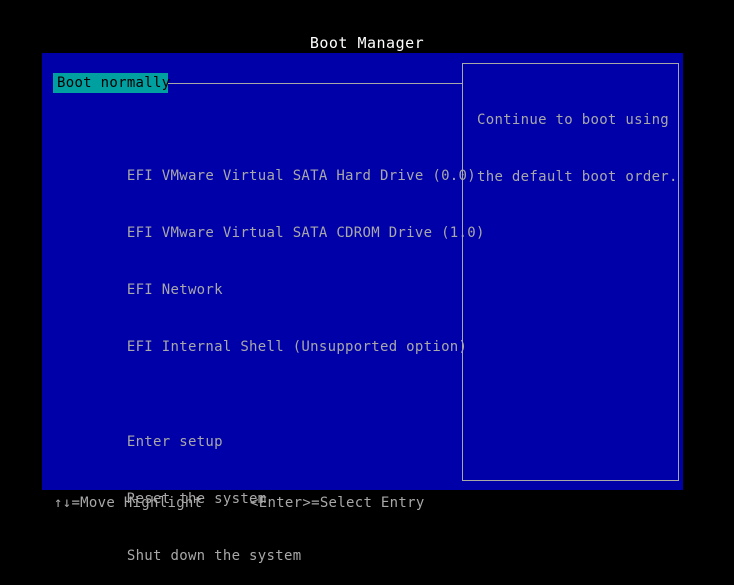 The height and width of the screenshot is (585, 734). What do you see at coordinates (315, 83) in the screenshot?
I see `help-connector-line` at bounding box center [315, 83].